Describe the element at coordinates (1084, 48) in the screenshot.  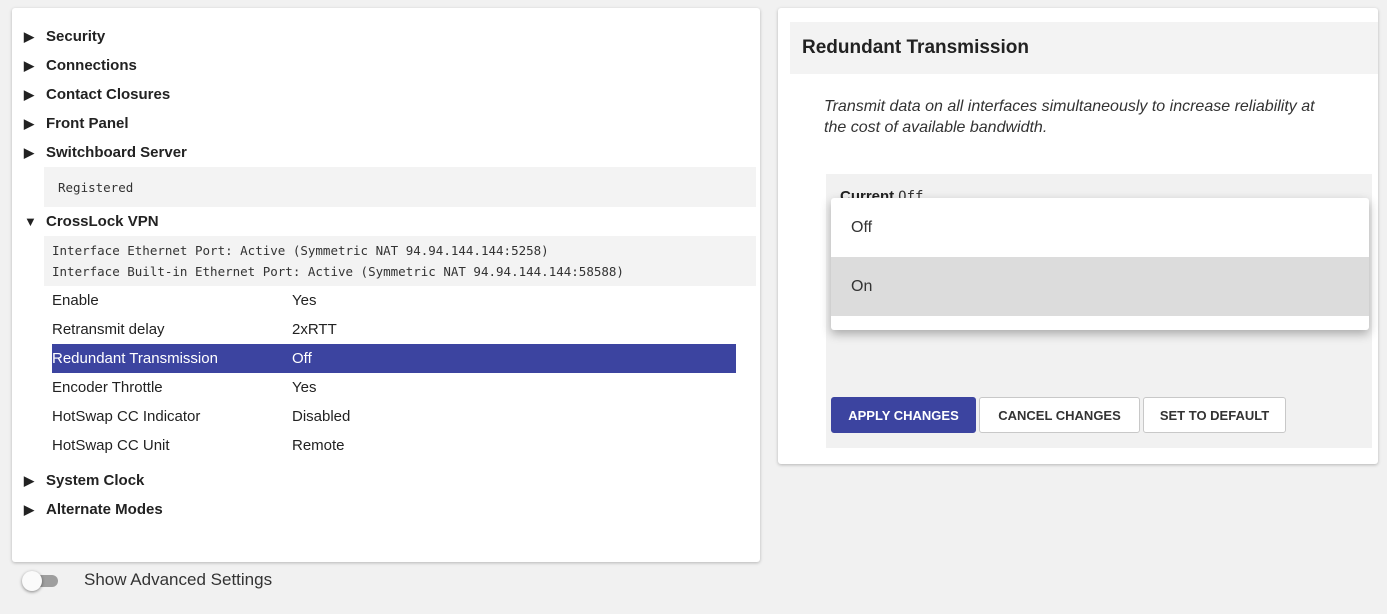
I see `detail-title: Redundant Transmission` at that location.